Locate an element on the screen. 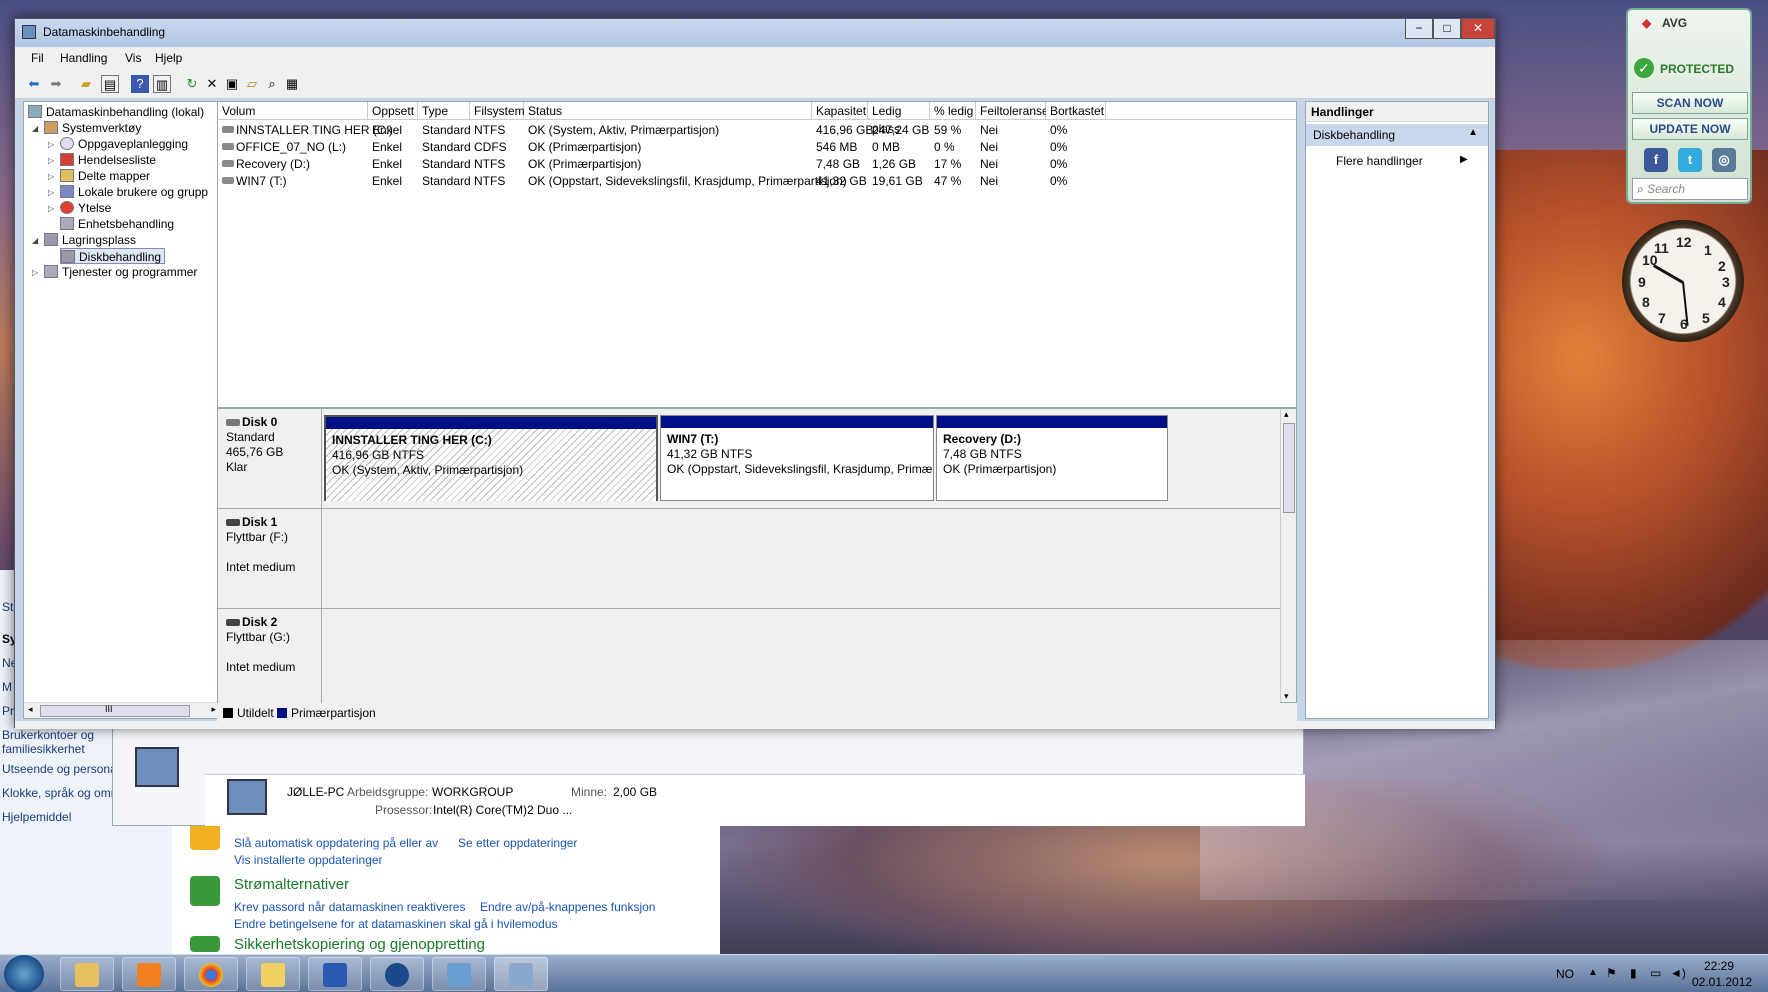 The width and height of the screenshot is (1768, 992). scroll-thumb: III is located at coordinates (115, 710).